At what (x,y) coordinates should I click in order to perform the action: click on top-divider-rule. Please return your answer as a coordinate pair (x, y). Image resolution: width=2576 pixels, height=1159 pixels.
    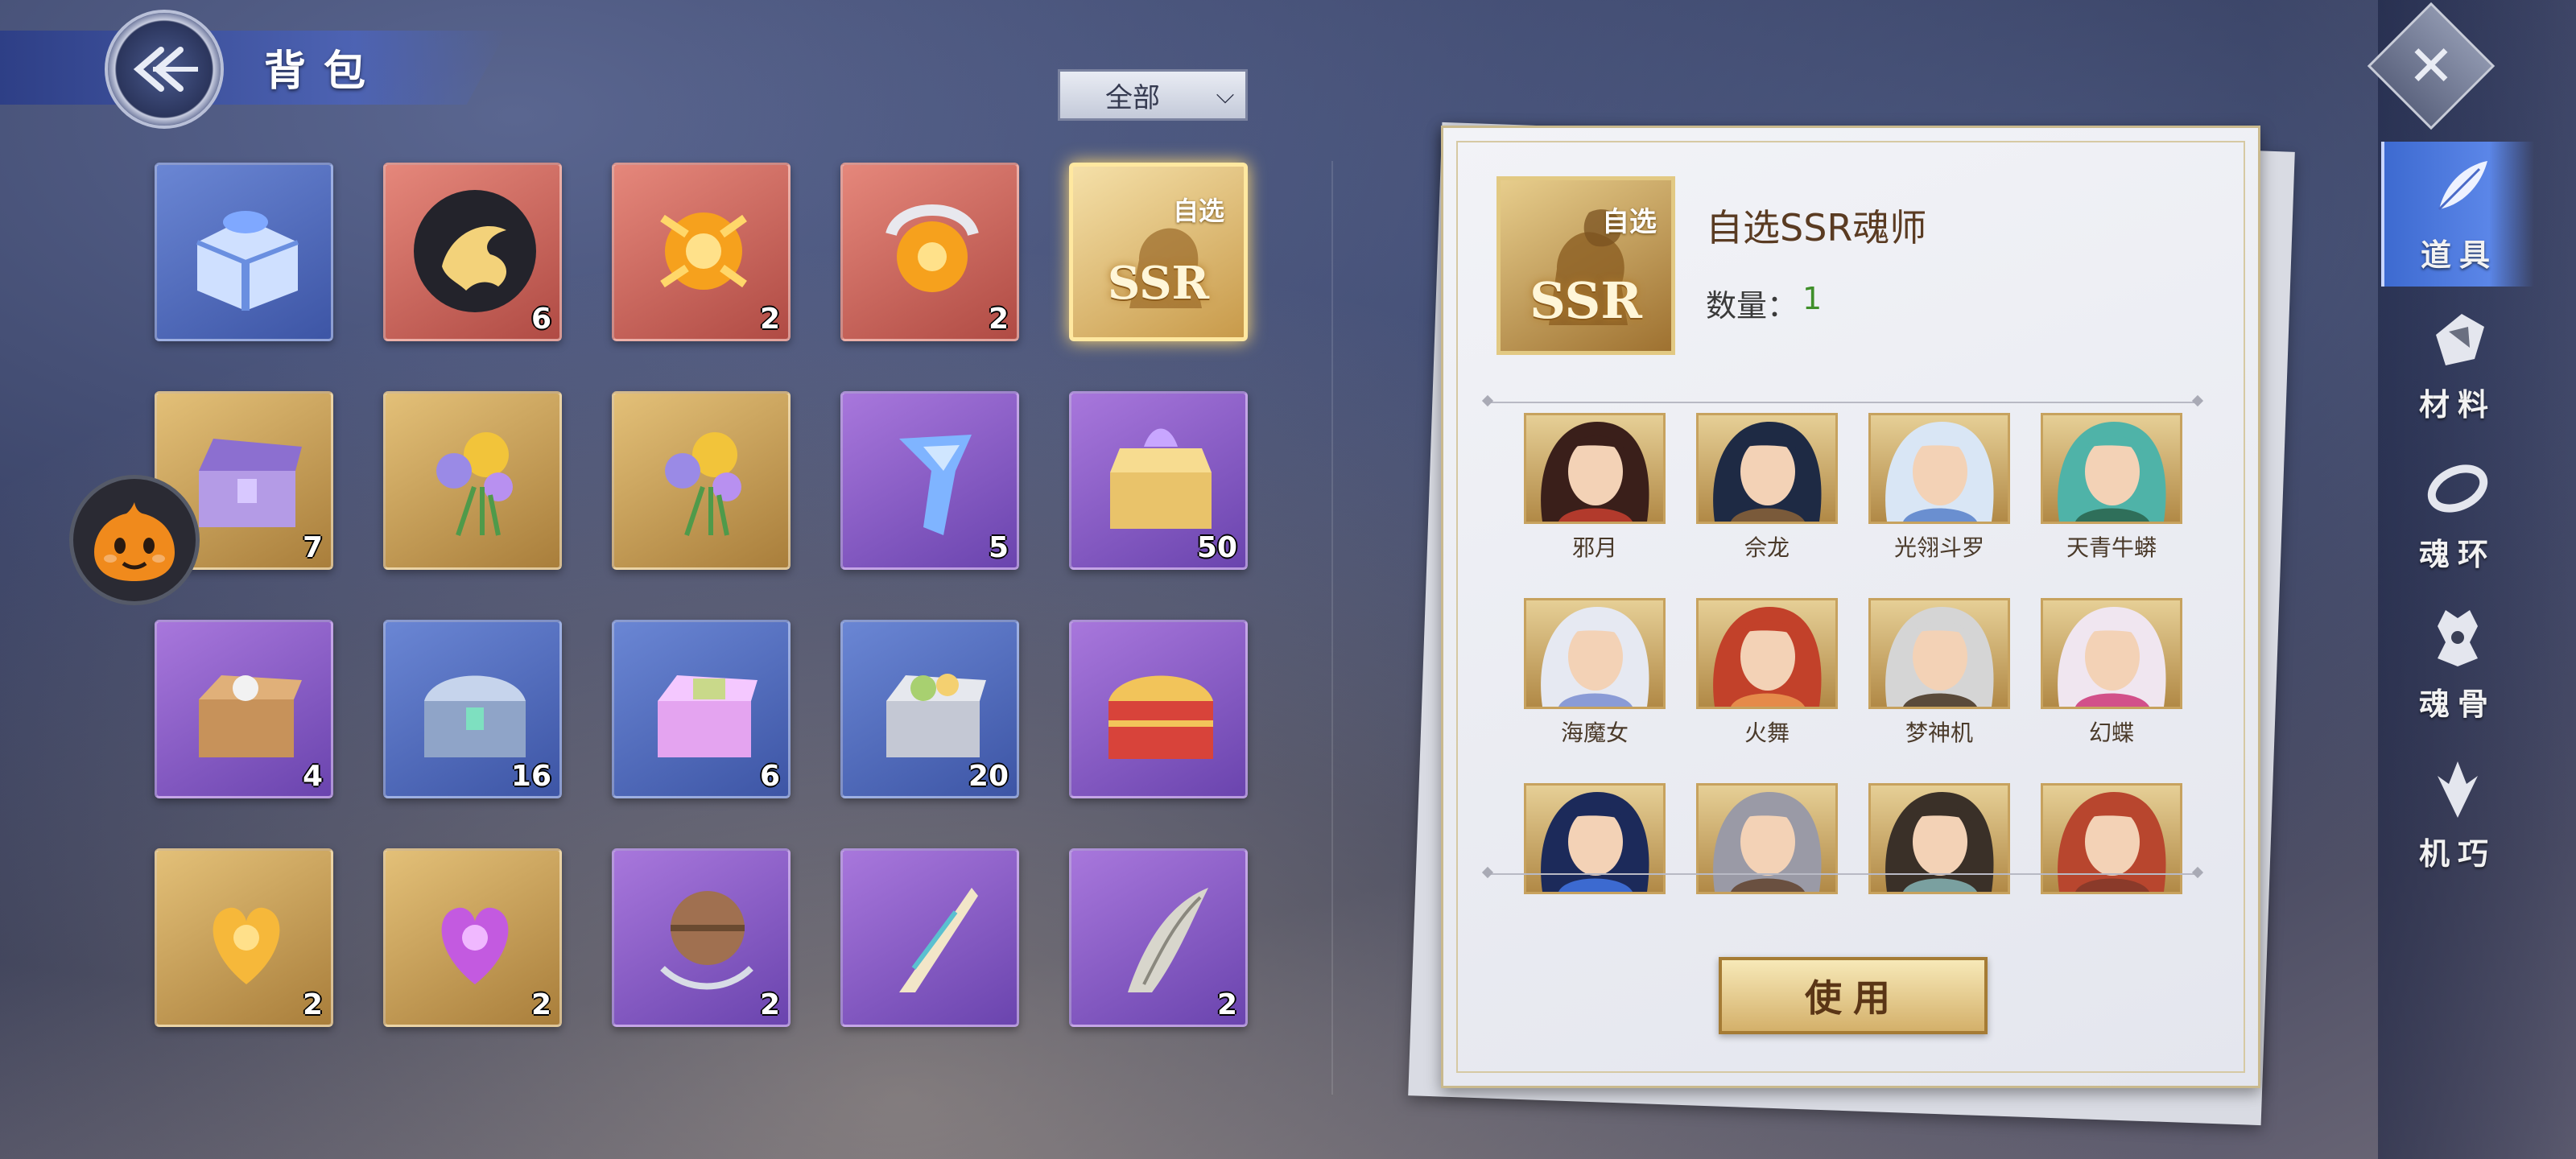
    Looking at the image, I should click on (1842, 402).